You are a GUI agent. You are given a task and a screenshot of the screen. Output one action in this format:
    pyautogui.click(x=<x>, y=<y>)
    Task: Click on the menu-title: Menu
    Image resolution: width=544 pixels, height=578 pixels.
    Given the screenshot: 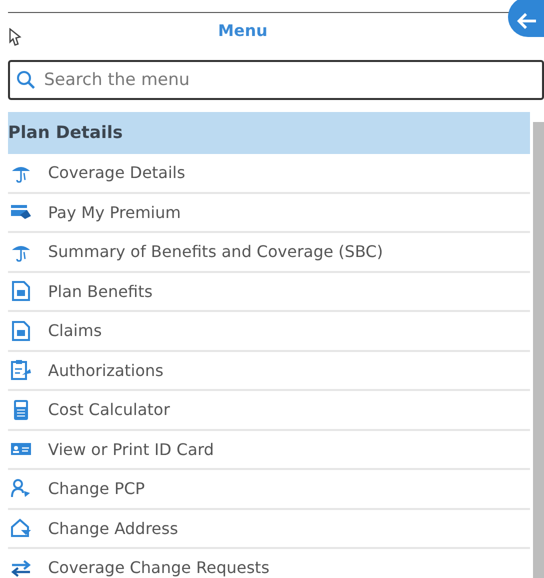 What is the action you would take?
    pyautogui.click(x=243, y=30)
    